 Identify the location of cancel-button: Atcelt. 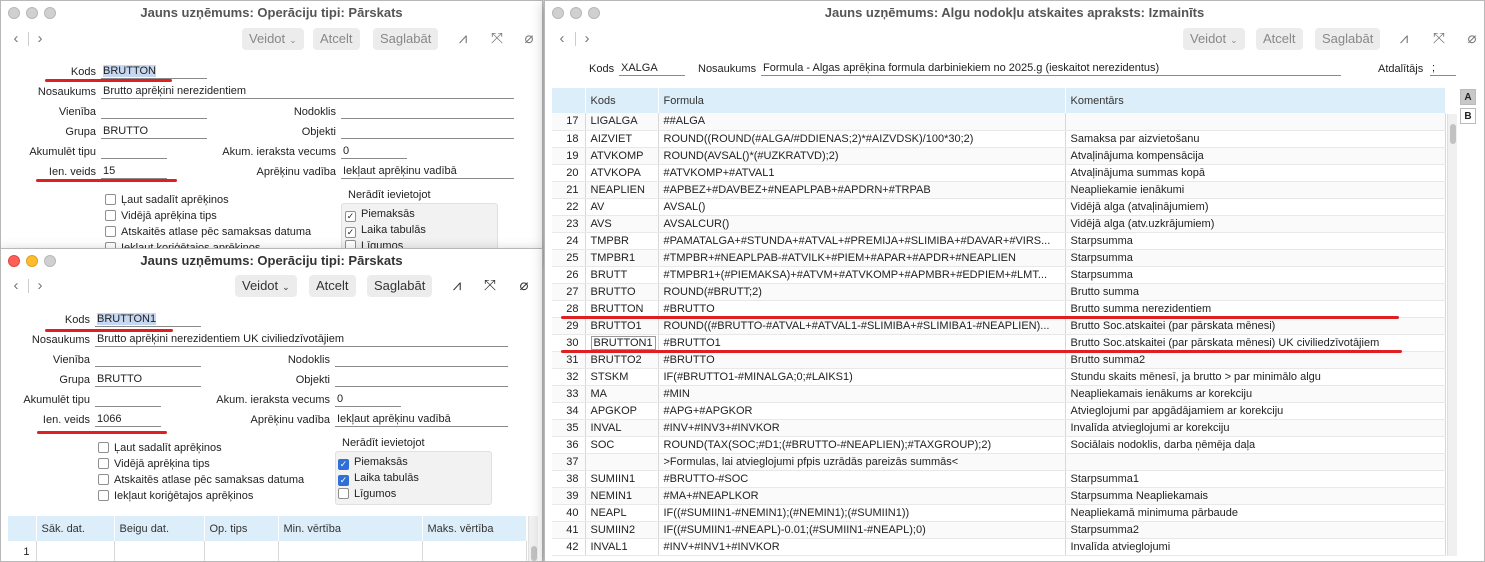
(1279, 39).